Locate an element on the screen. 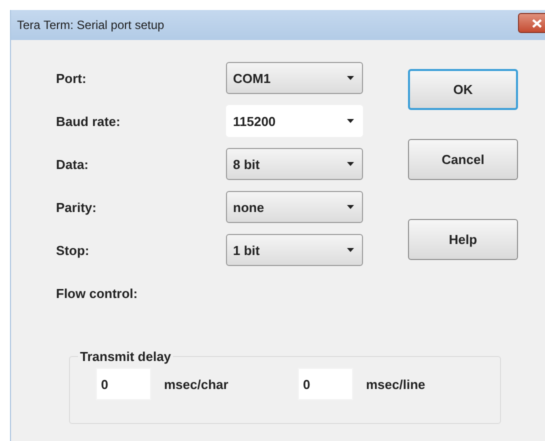 Image resolution: width=545 pixels, height=441 pixels. field-label: Flow control: is located at coordinates (97, 293).